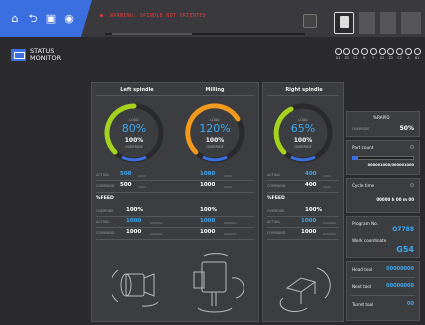 Image resolution: width=425 pixels, height=325 pixels. I want to click on milling-actual-speed: 1000, so click(208, 174).